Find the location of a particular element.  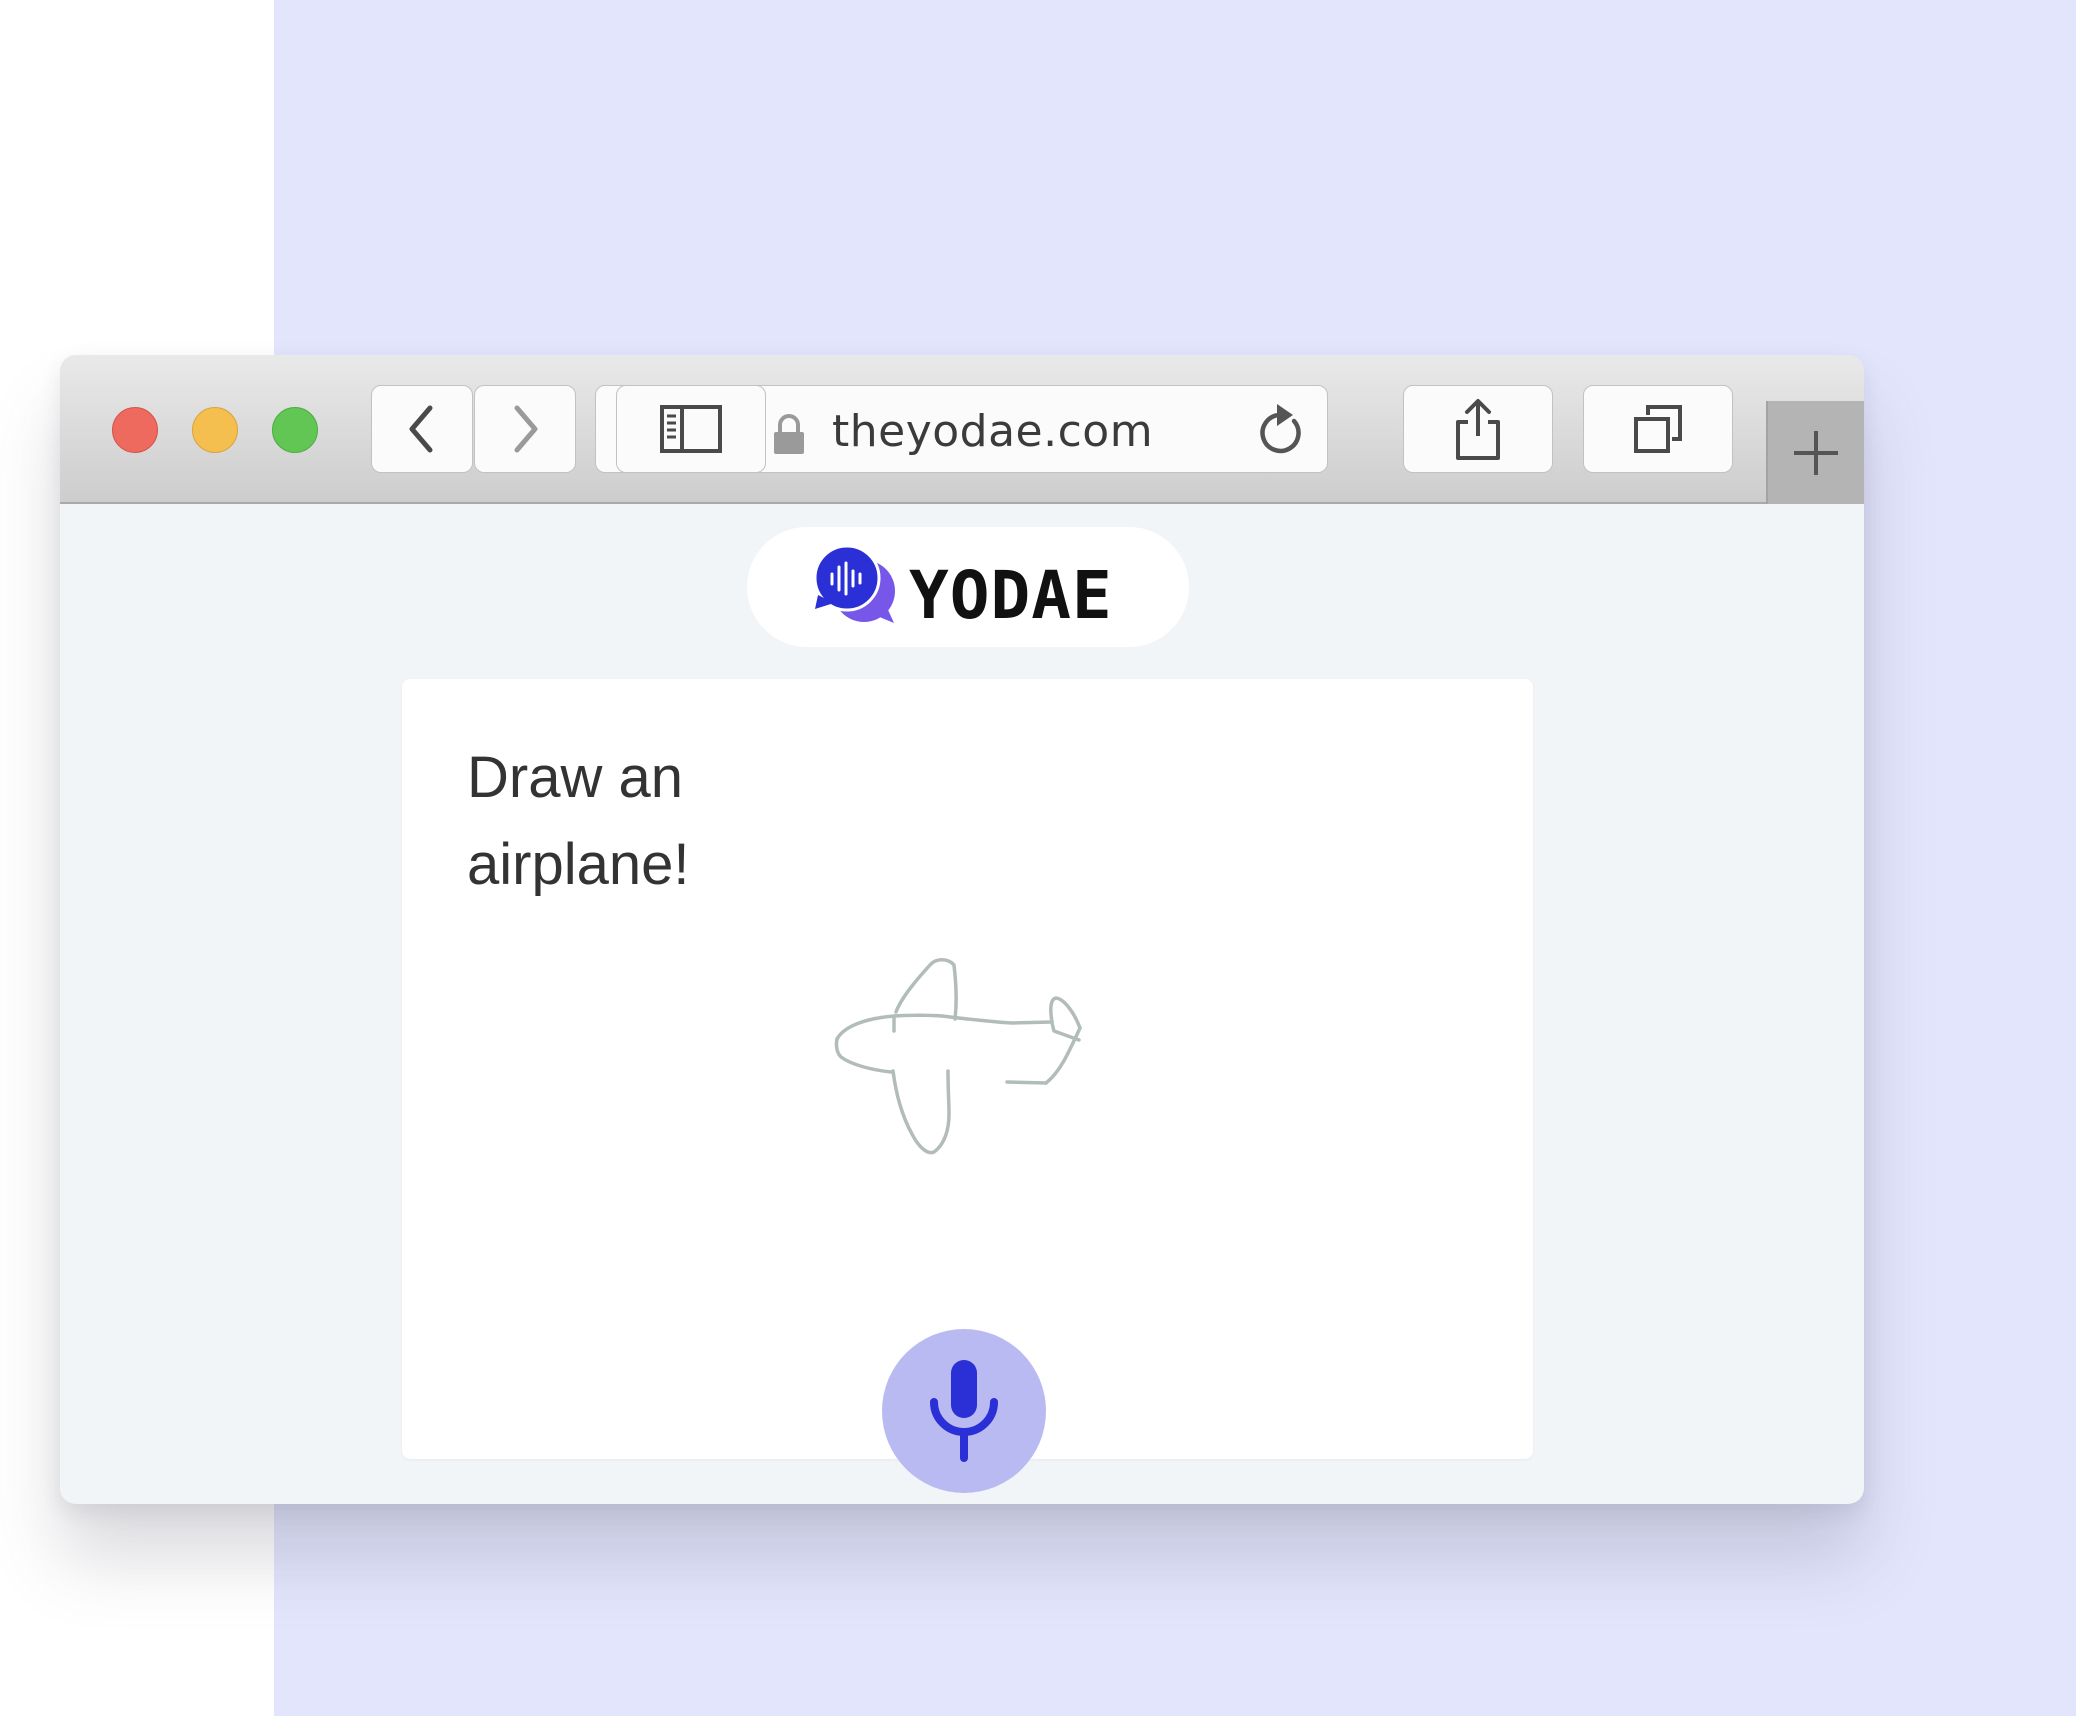

address-bar: theyodae.com is located at coordinates (961, 429).